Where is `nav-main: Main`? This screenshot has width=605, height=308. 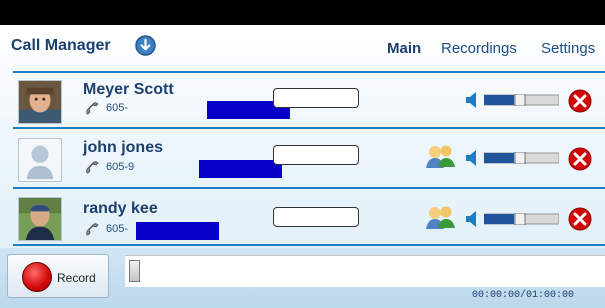 nav-main: Main is located at coordinates (404, 48).